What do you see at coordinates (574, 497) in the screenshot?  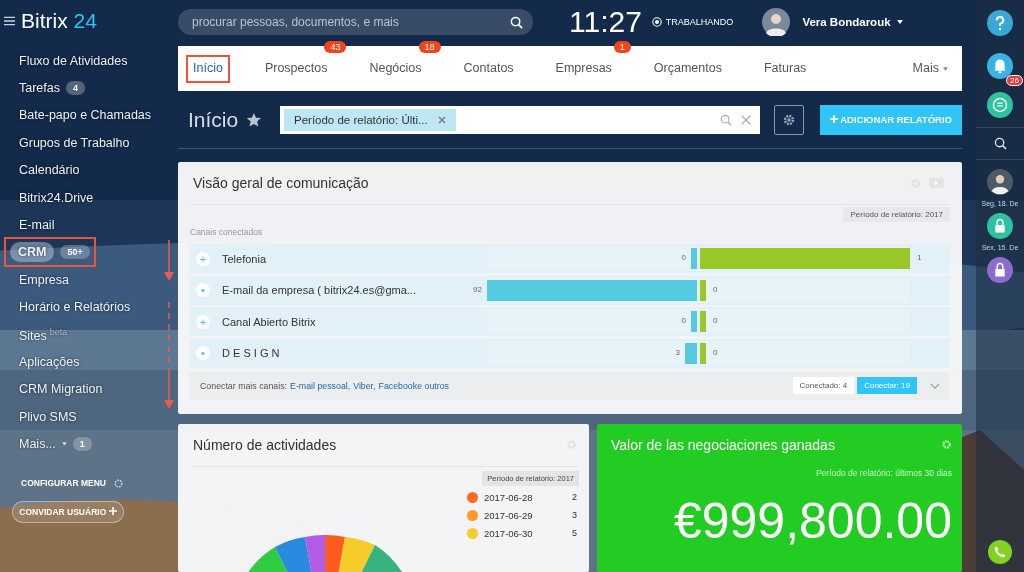 I see `legend-count: 2` at bounding box center [574, 497].